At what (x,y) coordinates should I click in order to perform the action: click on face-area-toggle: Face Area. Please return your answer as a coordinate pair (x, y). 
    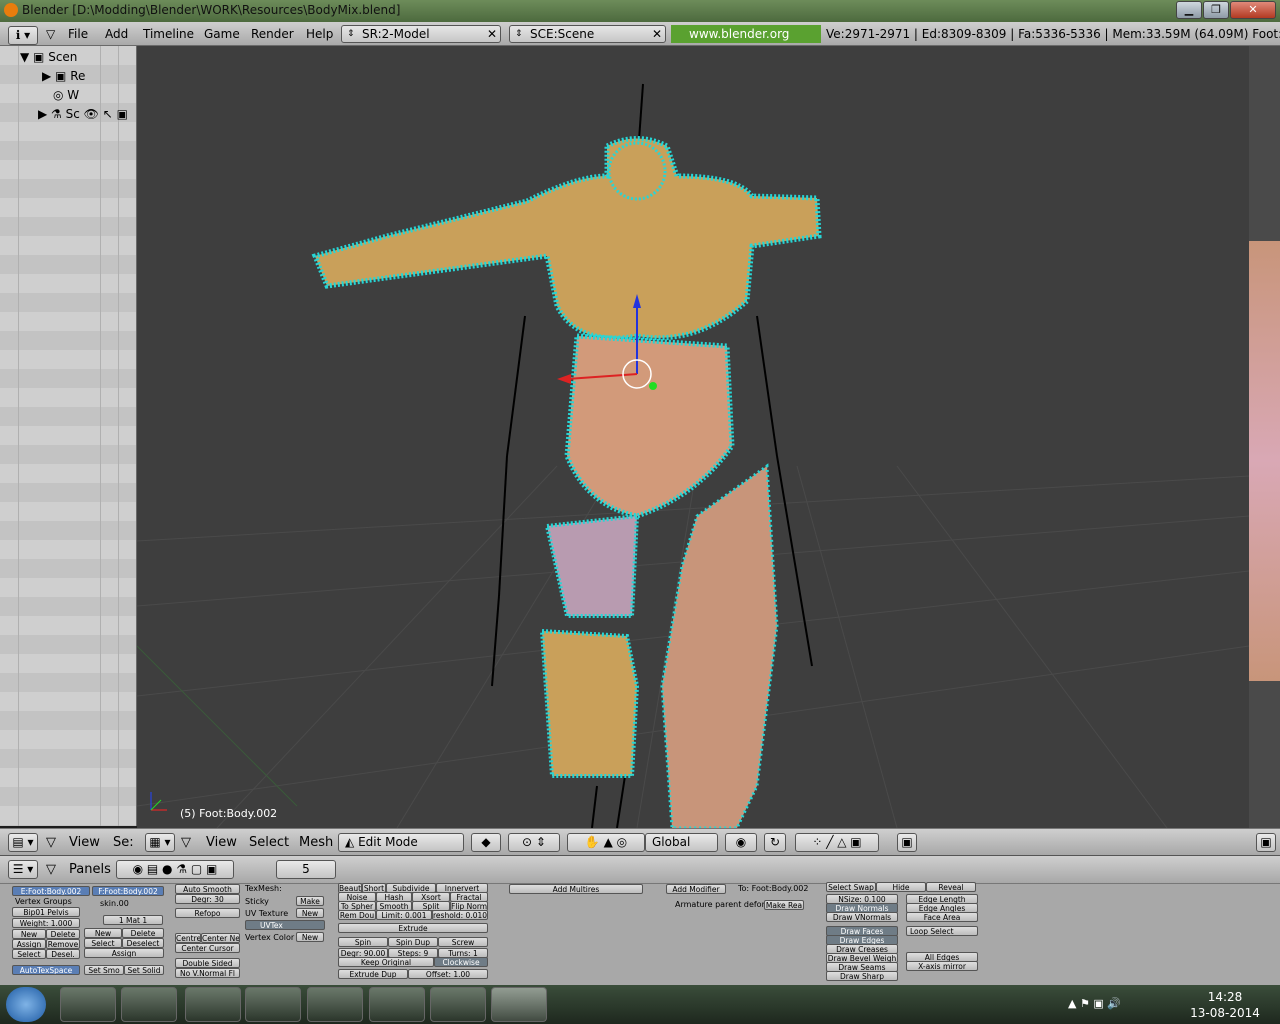
    Looking at the image, I should click on (942, 917).